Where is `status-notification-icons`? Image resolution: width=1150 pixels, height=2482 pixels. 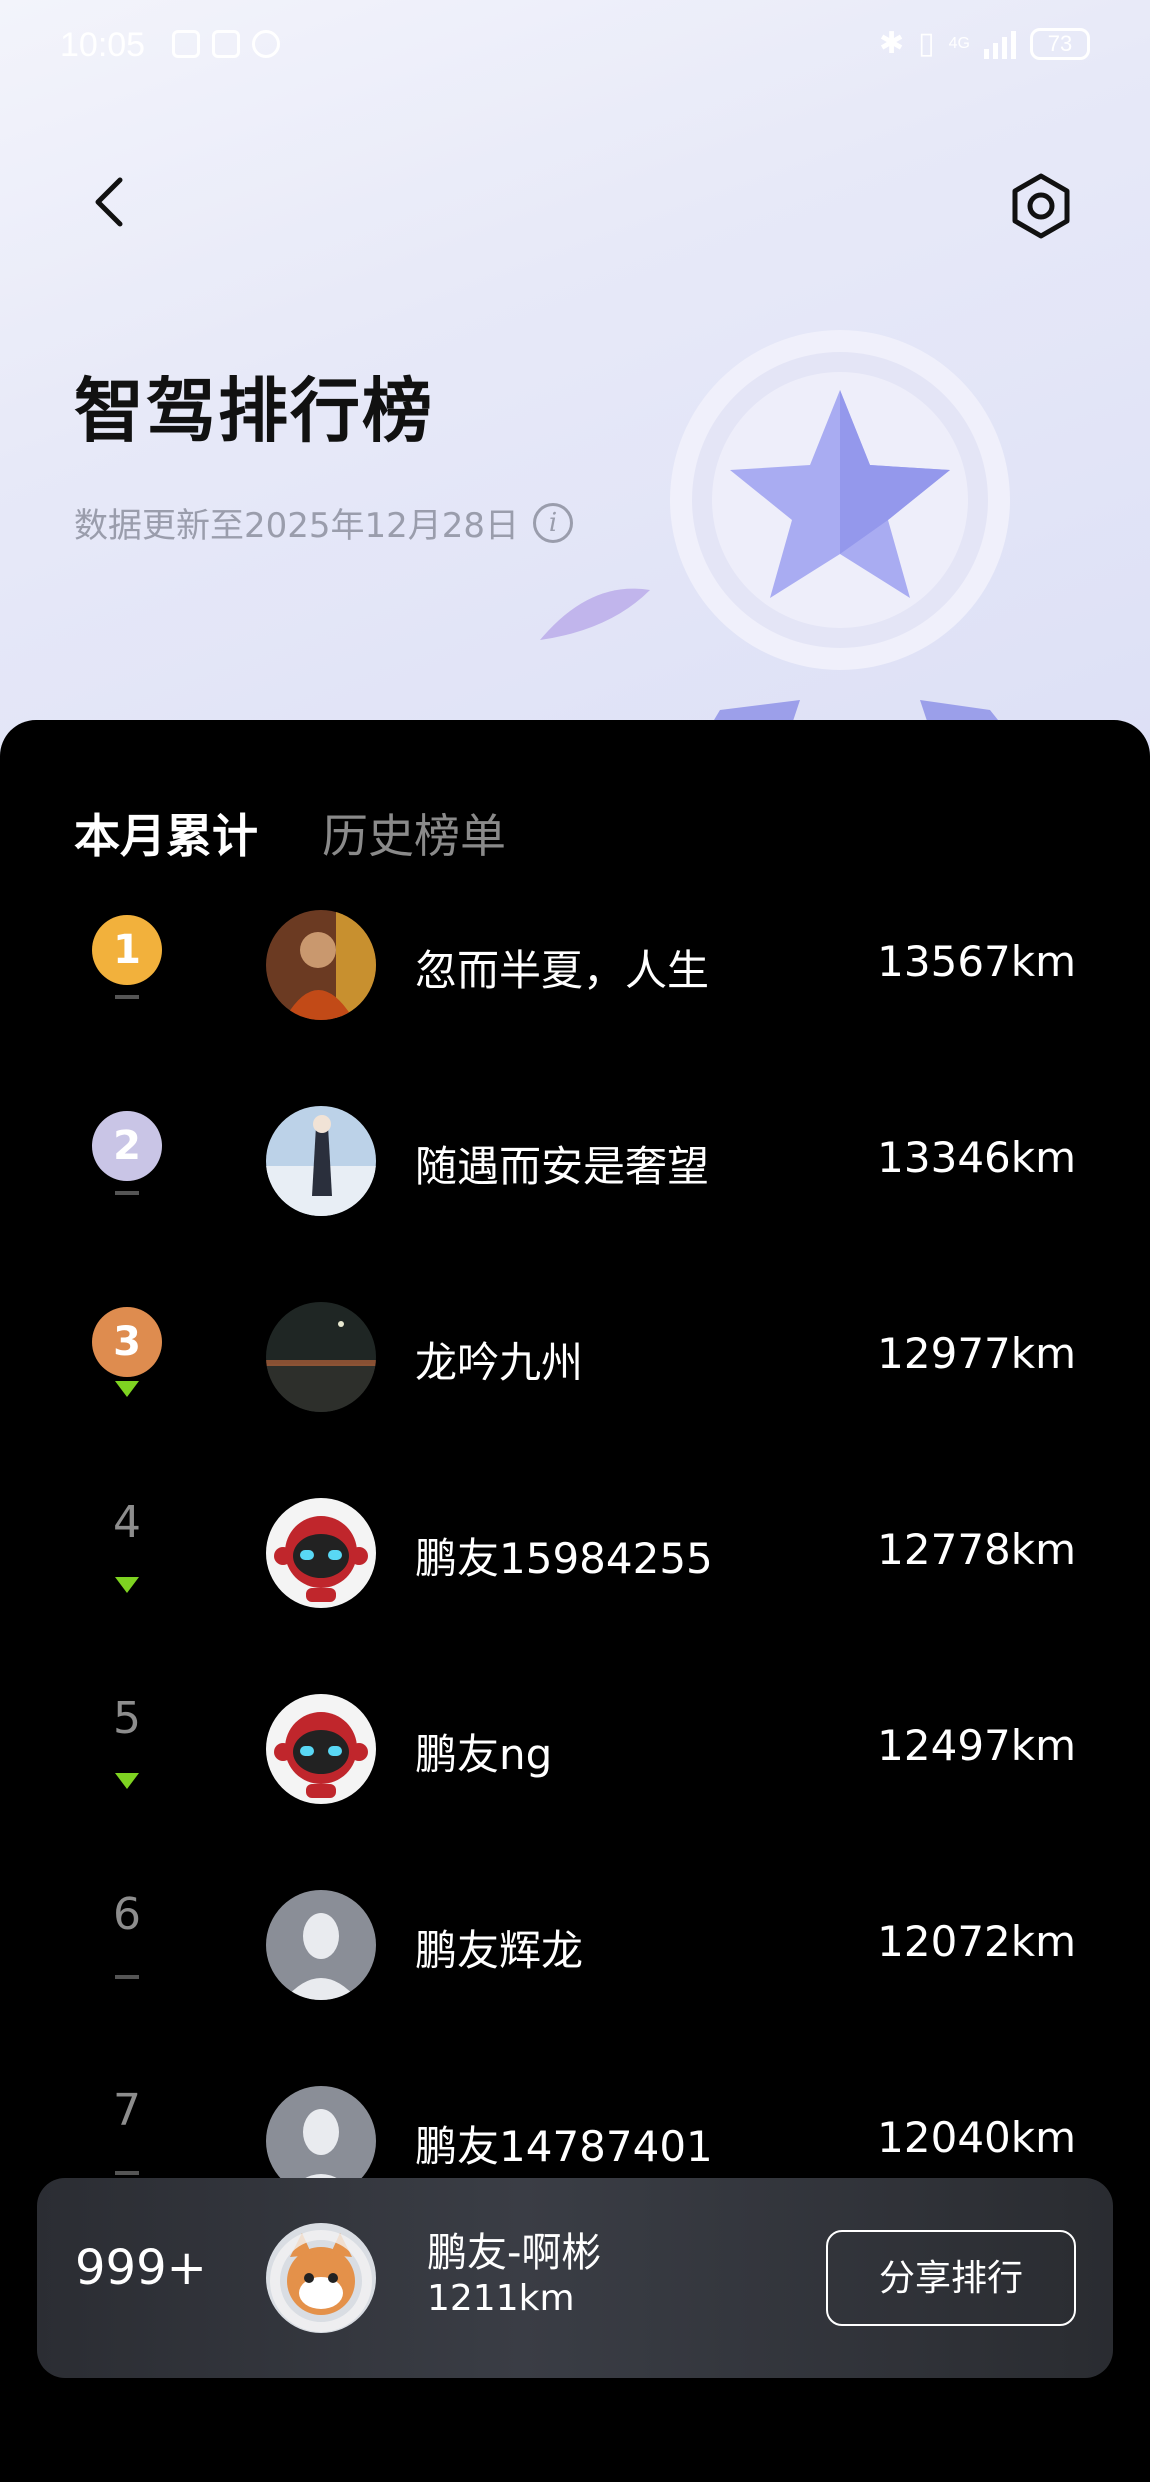
status-notification-icons is located at coordinates (226, 44).